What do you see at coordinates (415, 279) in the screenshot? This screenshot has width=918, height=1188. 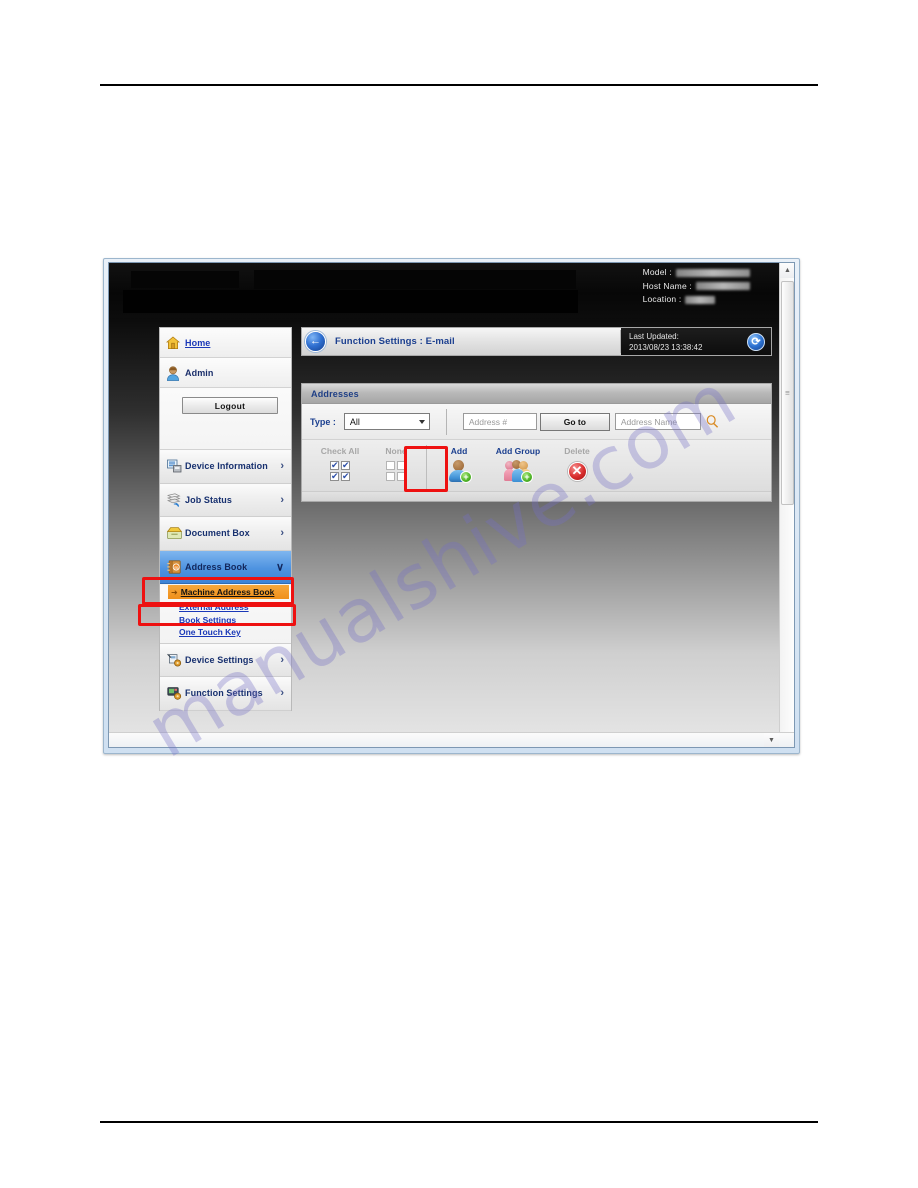 I see `redacted-tabs-block` at bounding box center [415, 279].